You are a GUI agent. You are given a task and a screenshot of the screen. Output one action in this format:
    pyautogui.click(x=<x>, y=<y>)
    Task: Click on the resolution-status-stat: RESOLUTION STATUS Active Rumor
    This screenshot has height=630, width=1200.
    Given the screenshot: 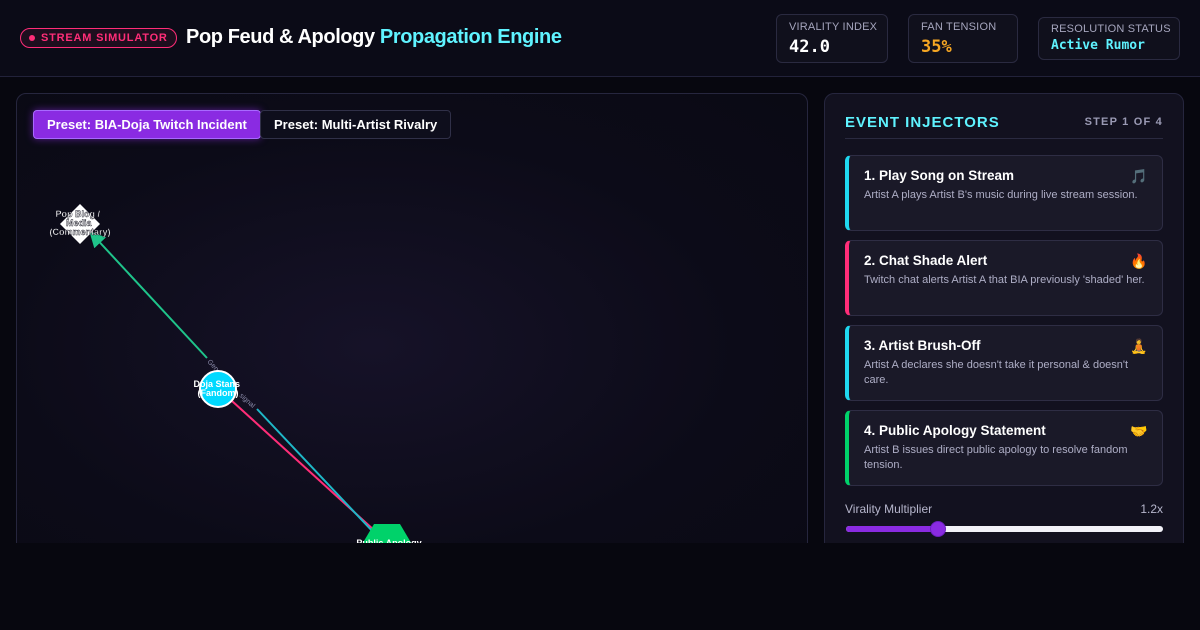 What is the action you would take?
    pyautogui.click(x=1109, y=38)
    